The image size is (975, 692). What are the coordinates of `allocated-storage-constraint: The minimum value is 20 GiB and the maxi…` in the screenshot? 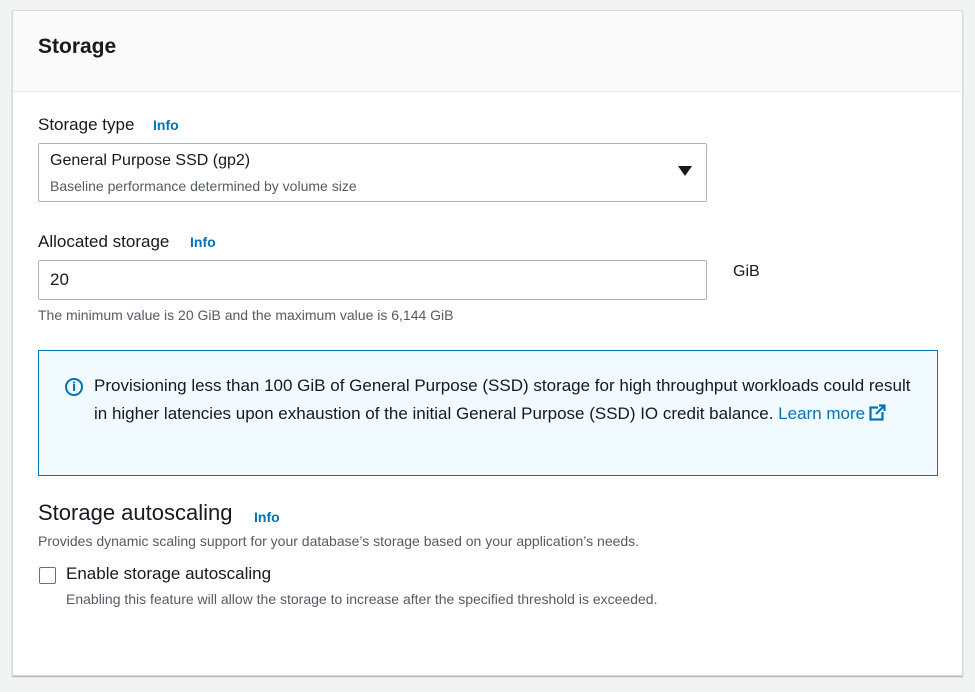 It's located at (246, 315).